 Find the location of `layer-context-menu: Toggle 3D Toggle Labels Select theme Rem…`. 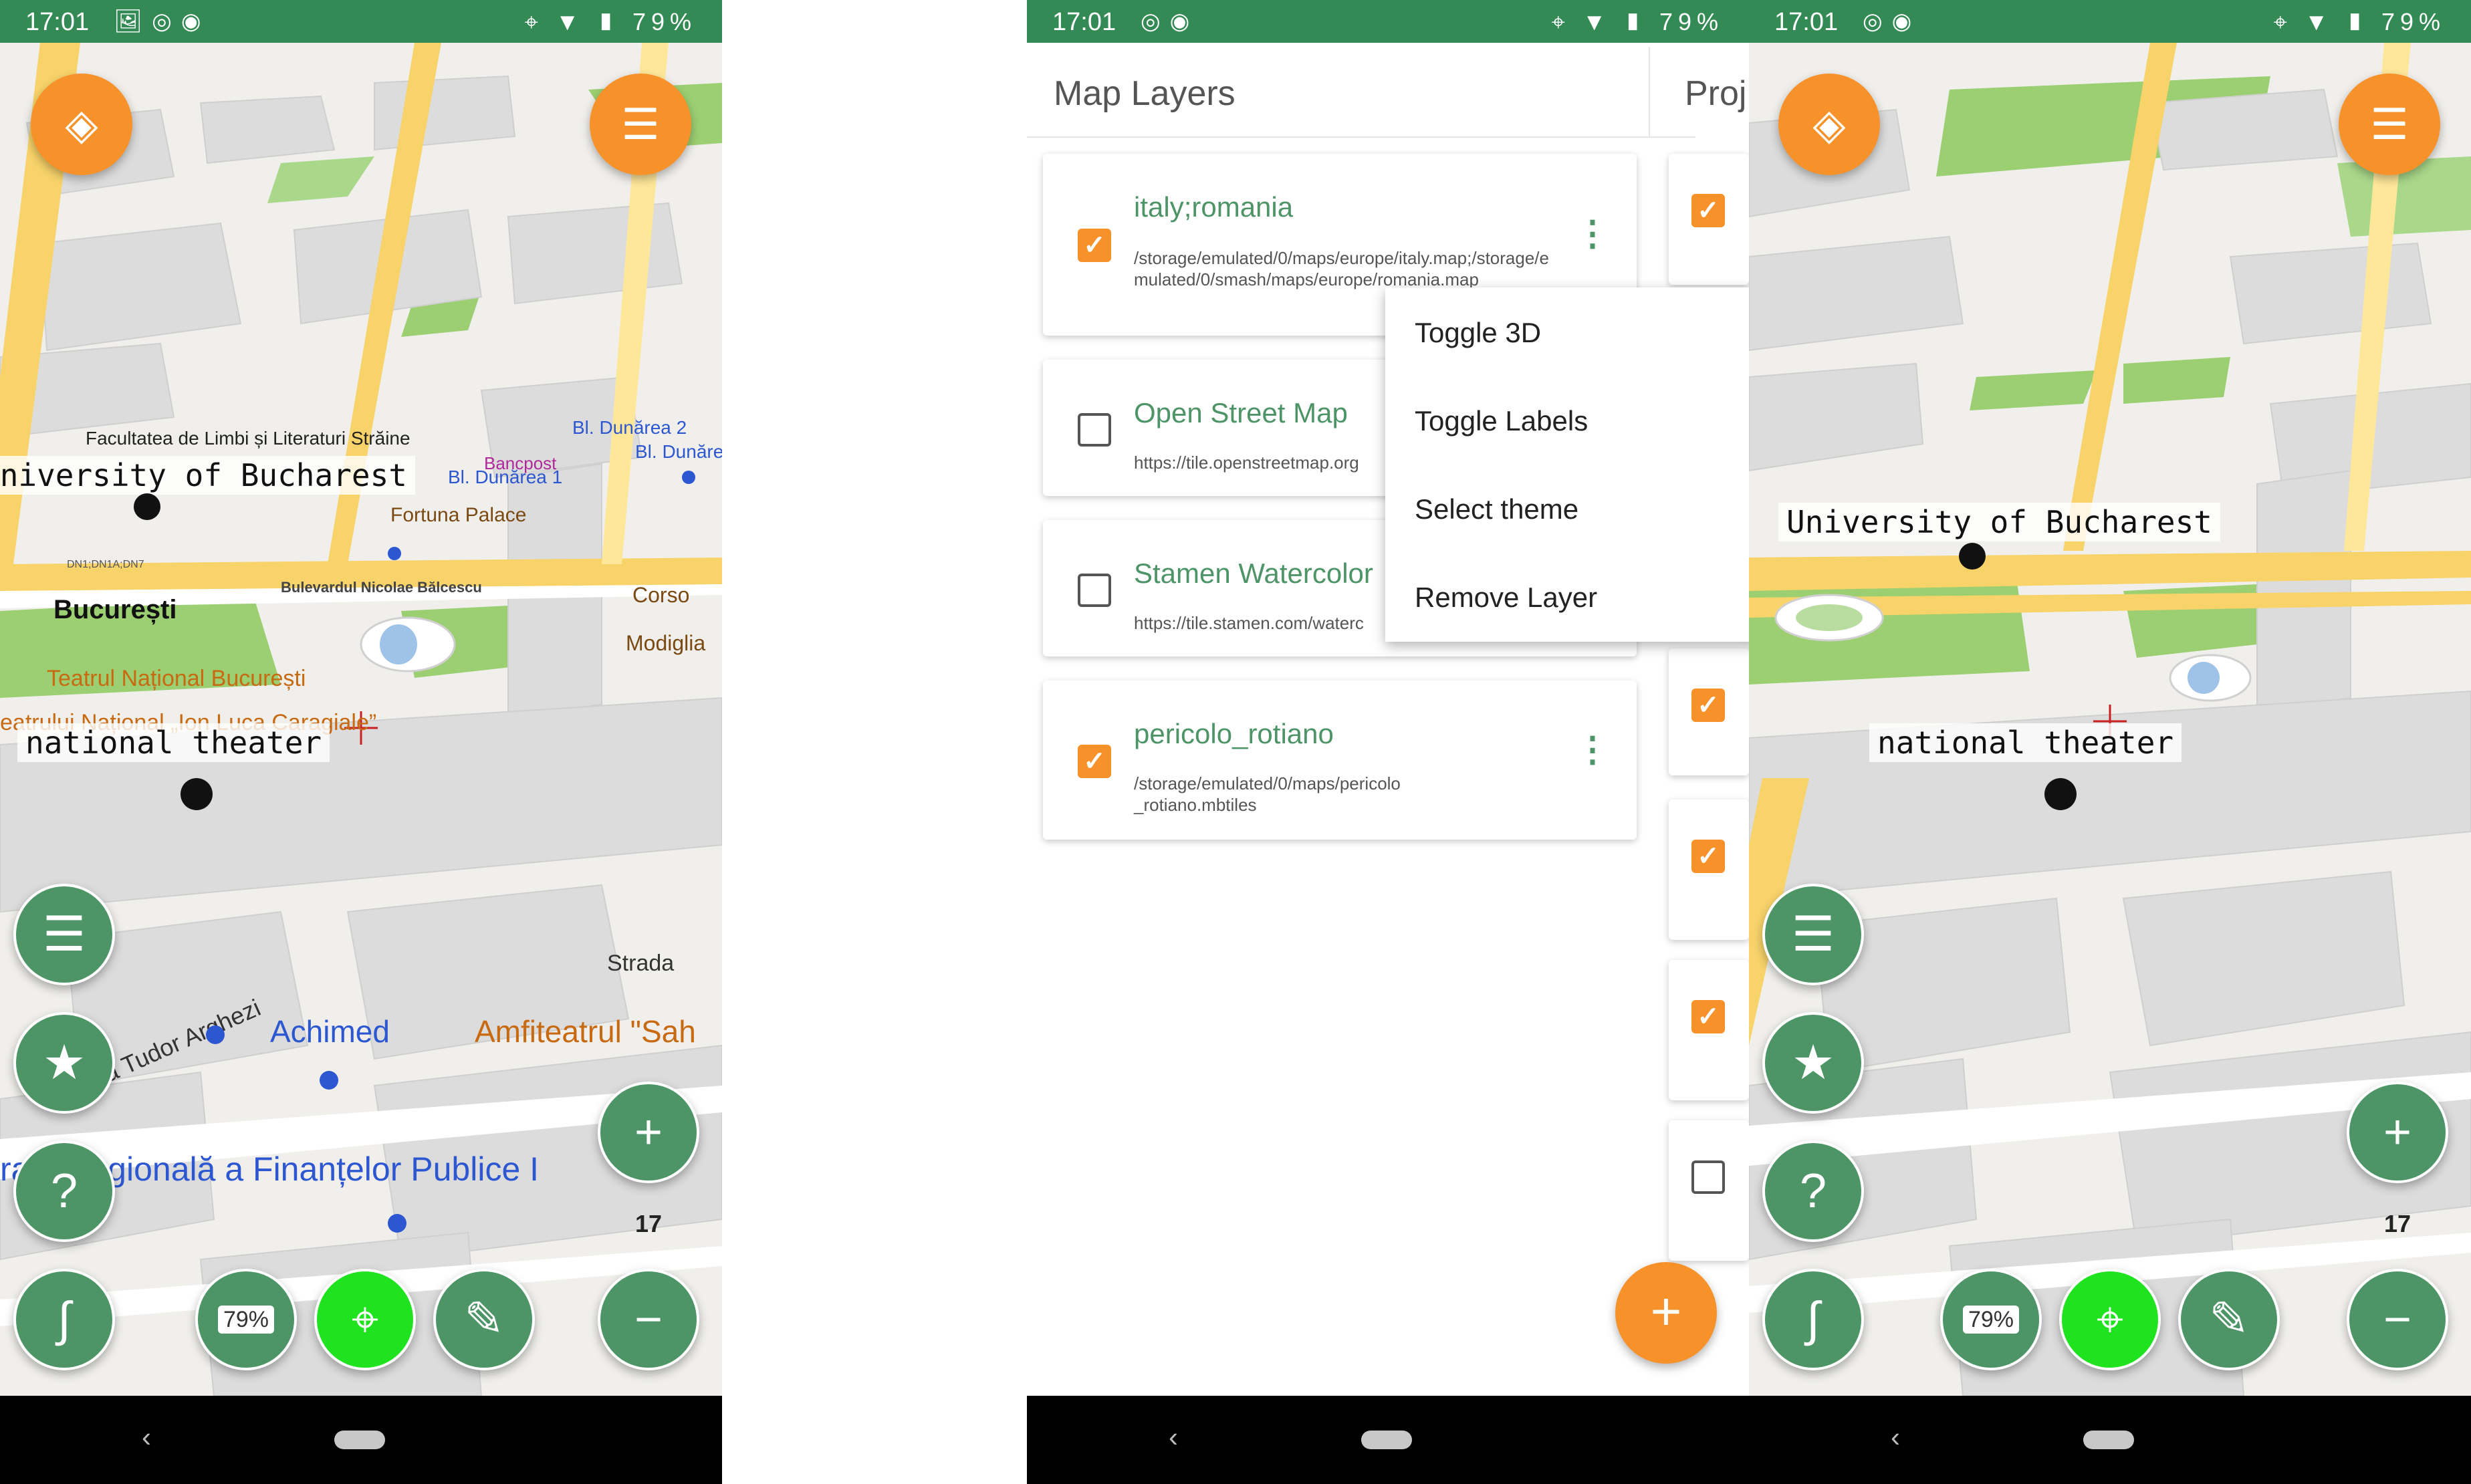

layer-context-menu: Toggle 3D Toggle Labels Select theme Rem… is located at coordinates (1567, 464).